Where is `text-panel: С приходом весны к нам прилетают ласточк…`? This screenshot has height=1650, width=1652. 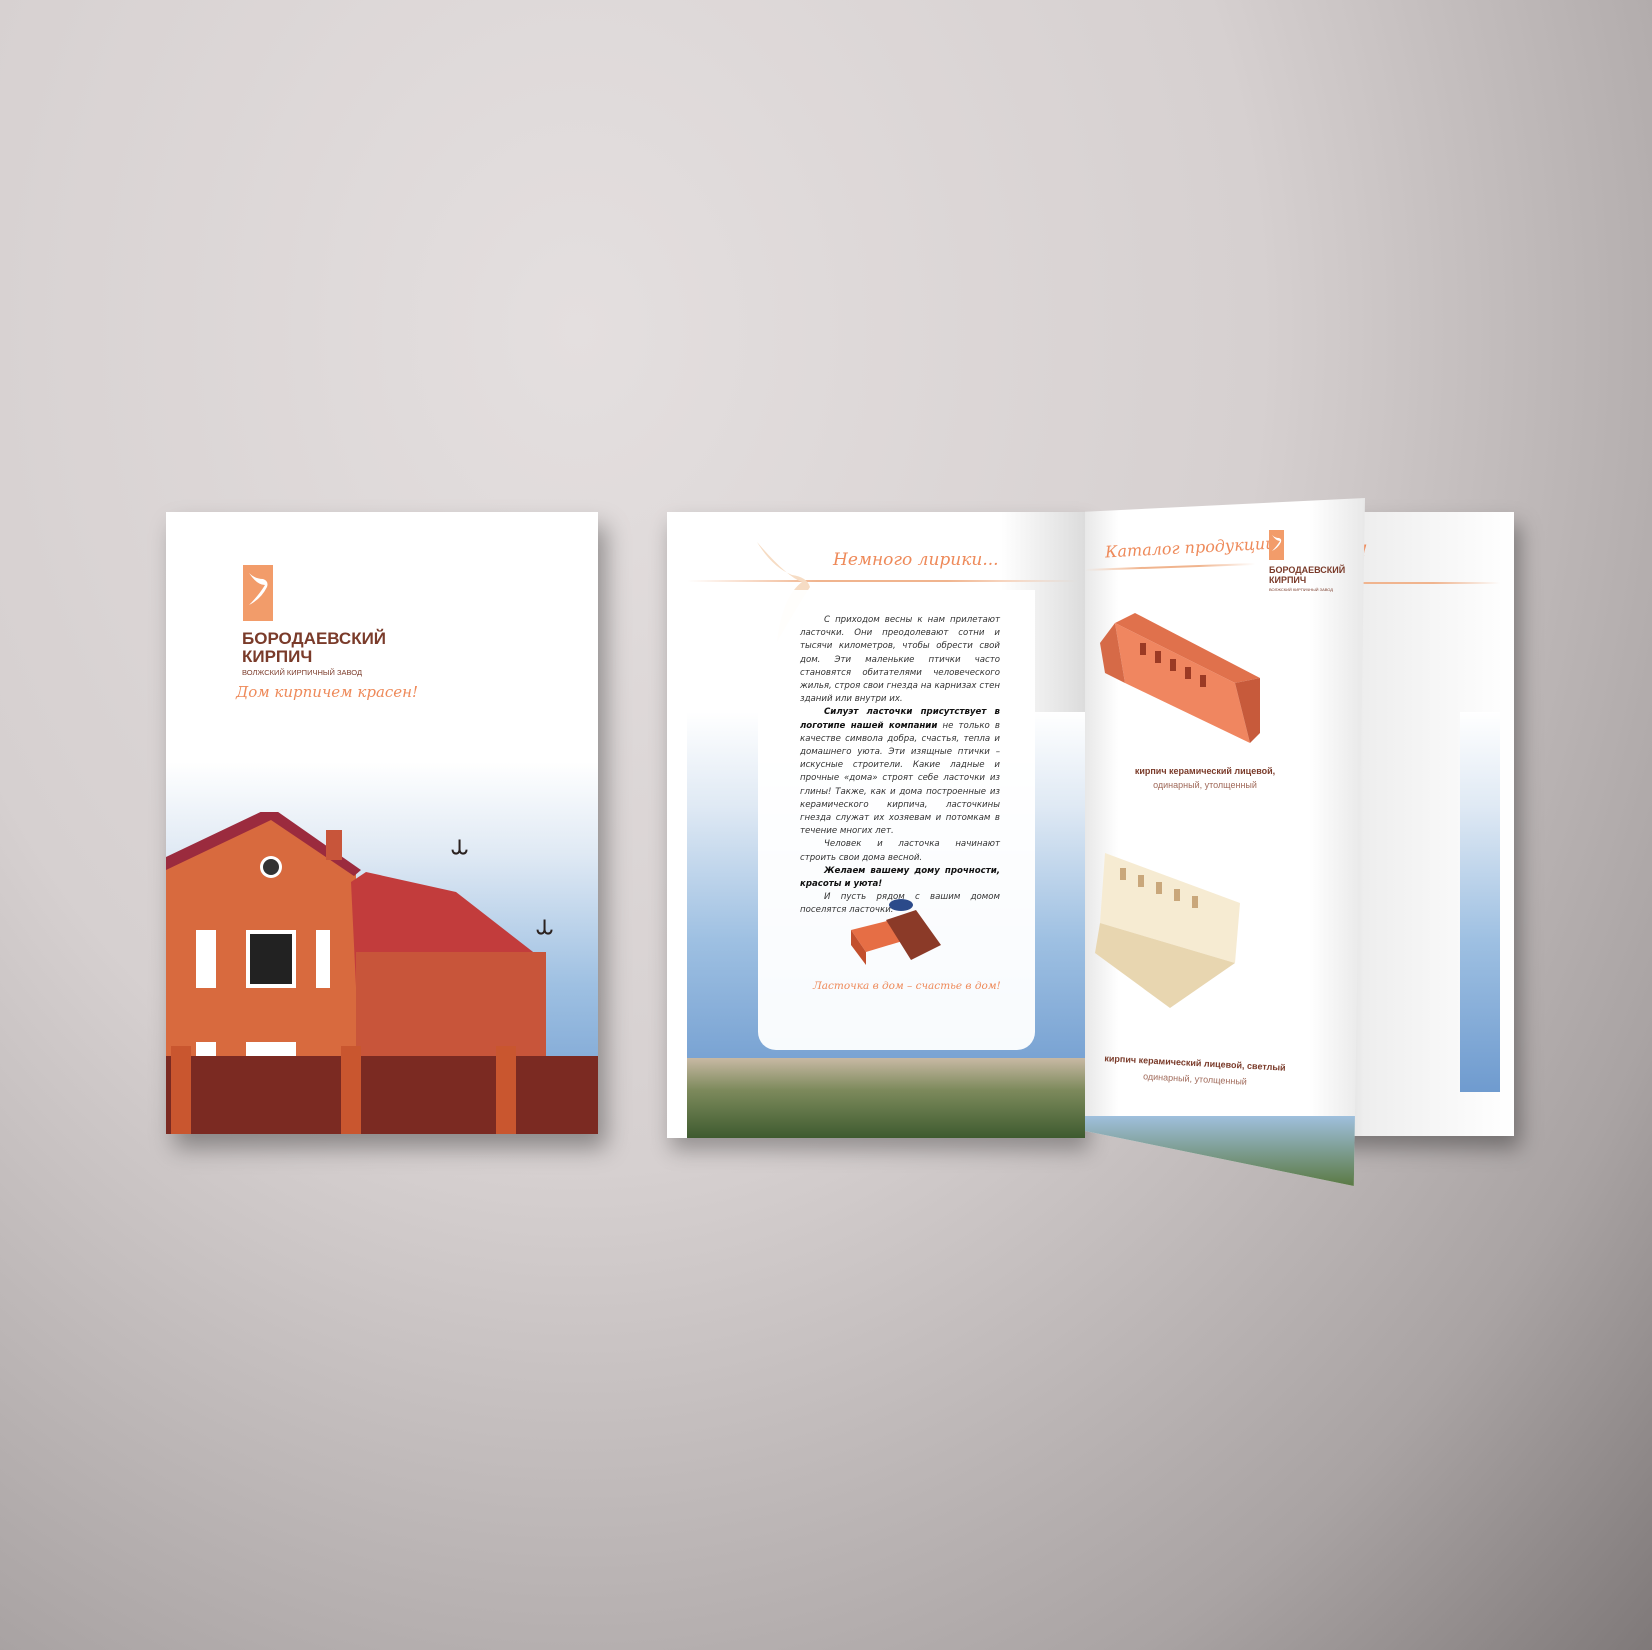 text-panel: С приходом весны к нам прилетают ласточк… is located at coordinates (896, 820).